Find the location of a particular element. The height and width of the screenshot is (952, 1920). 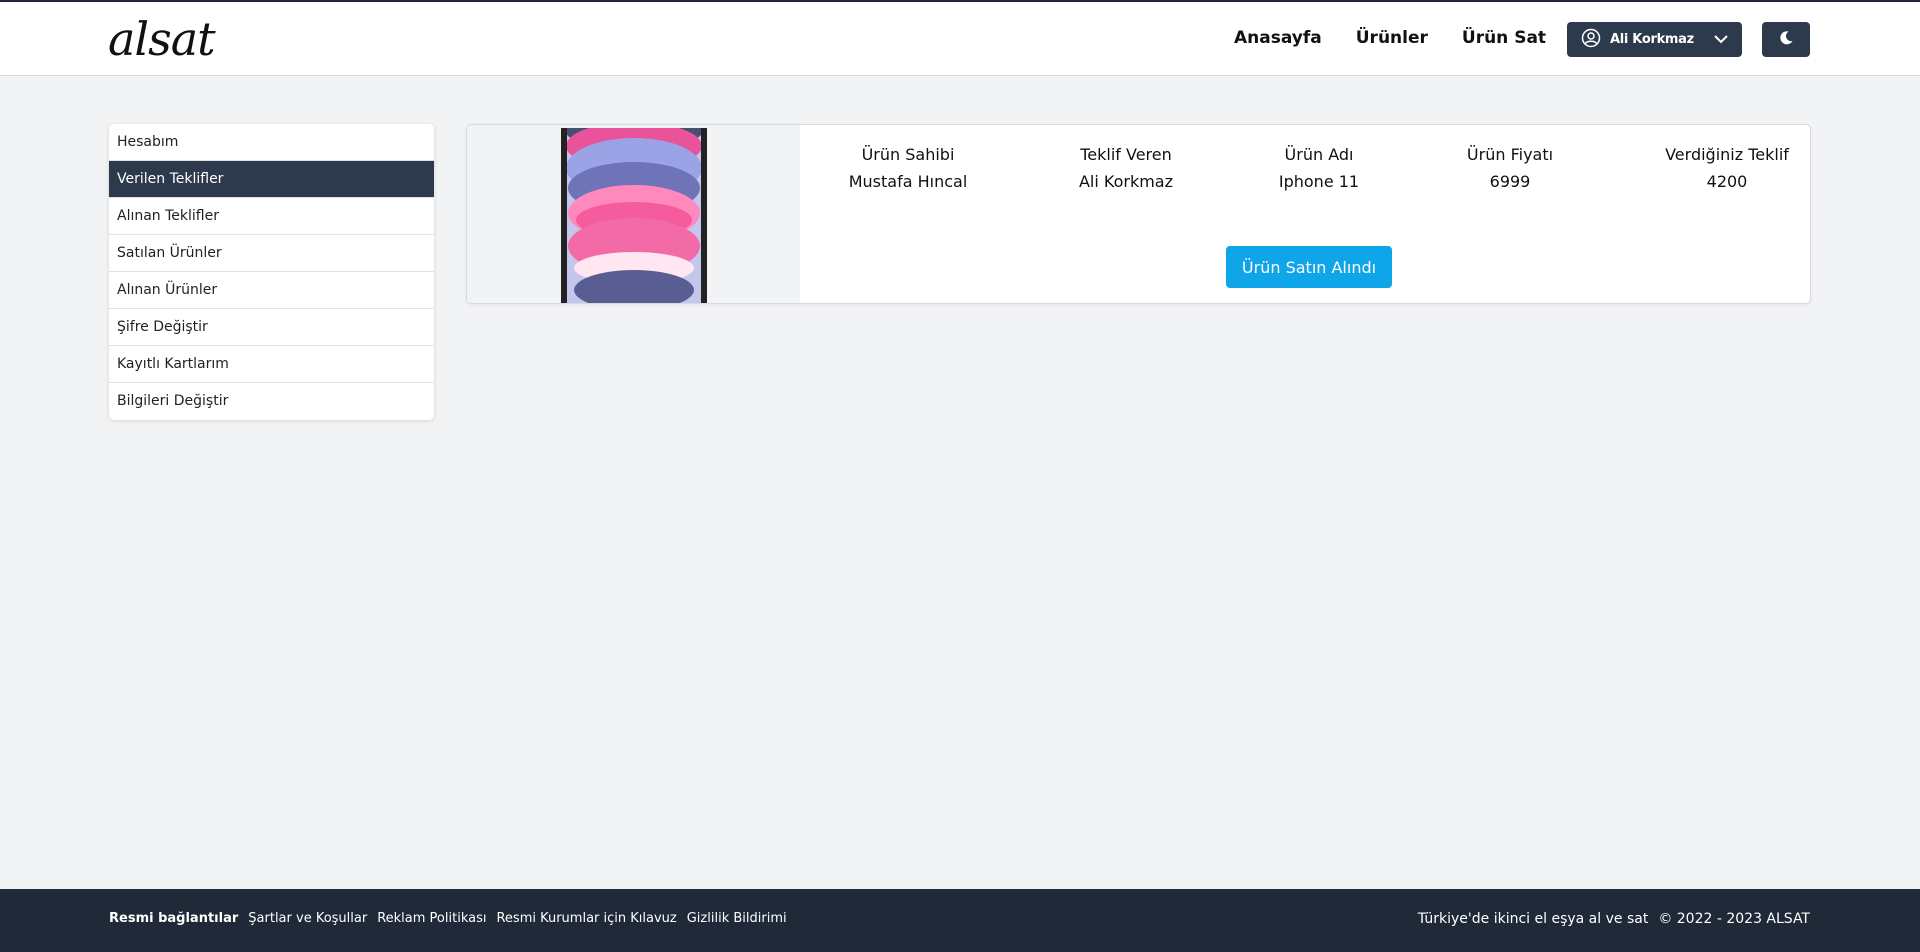

sidebar-item-sold-products: Satılan Ürünler is located at coordinates (271, 253).